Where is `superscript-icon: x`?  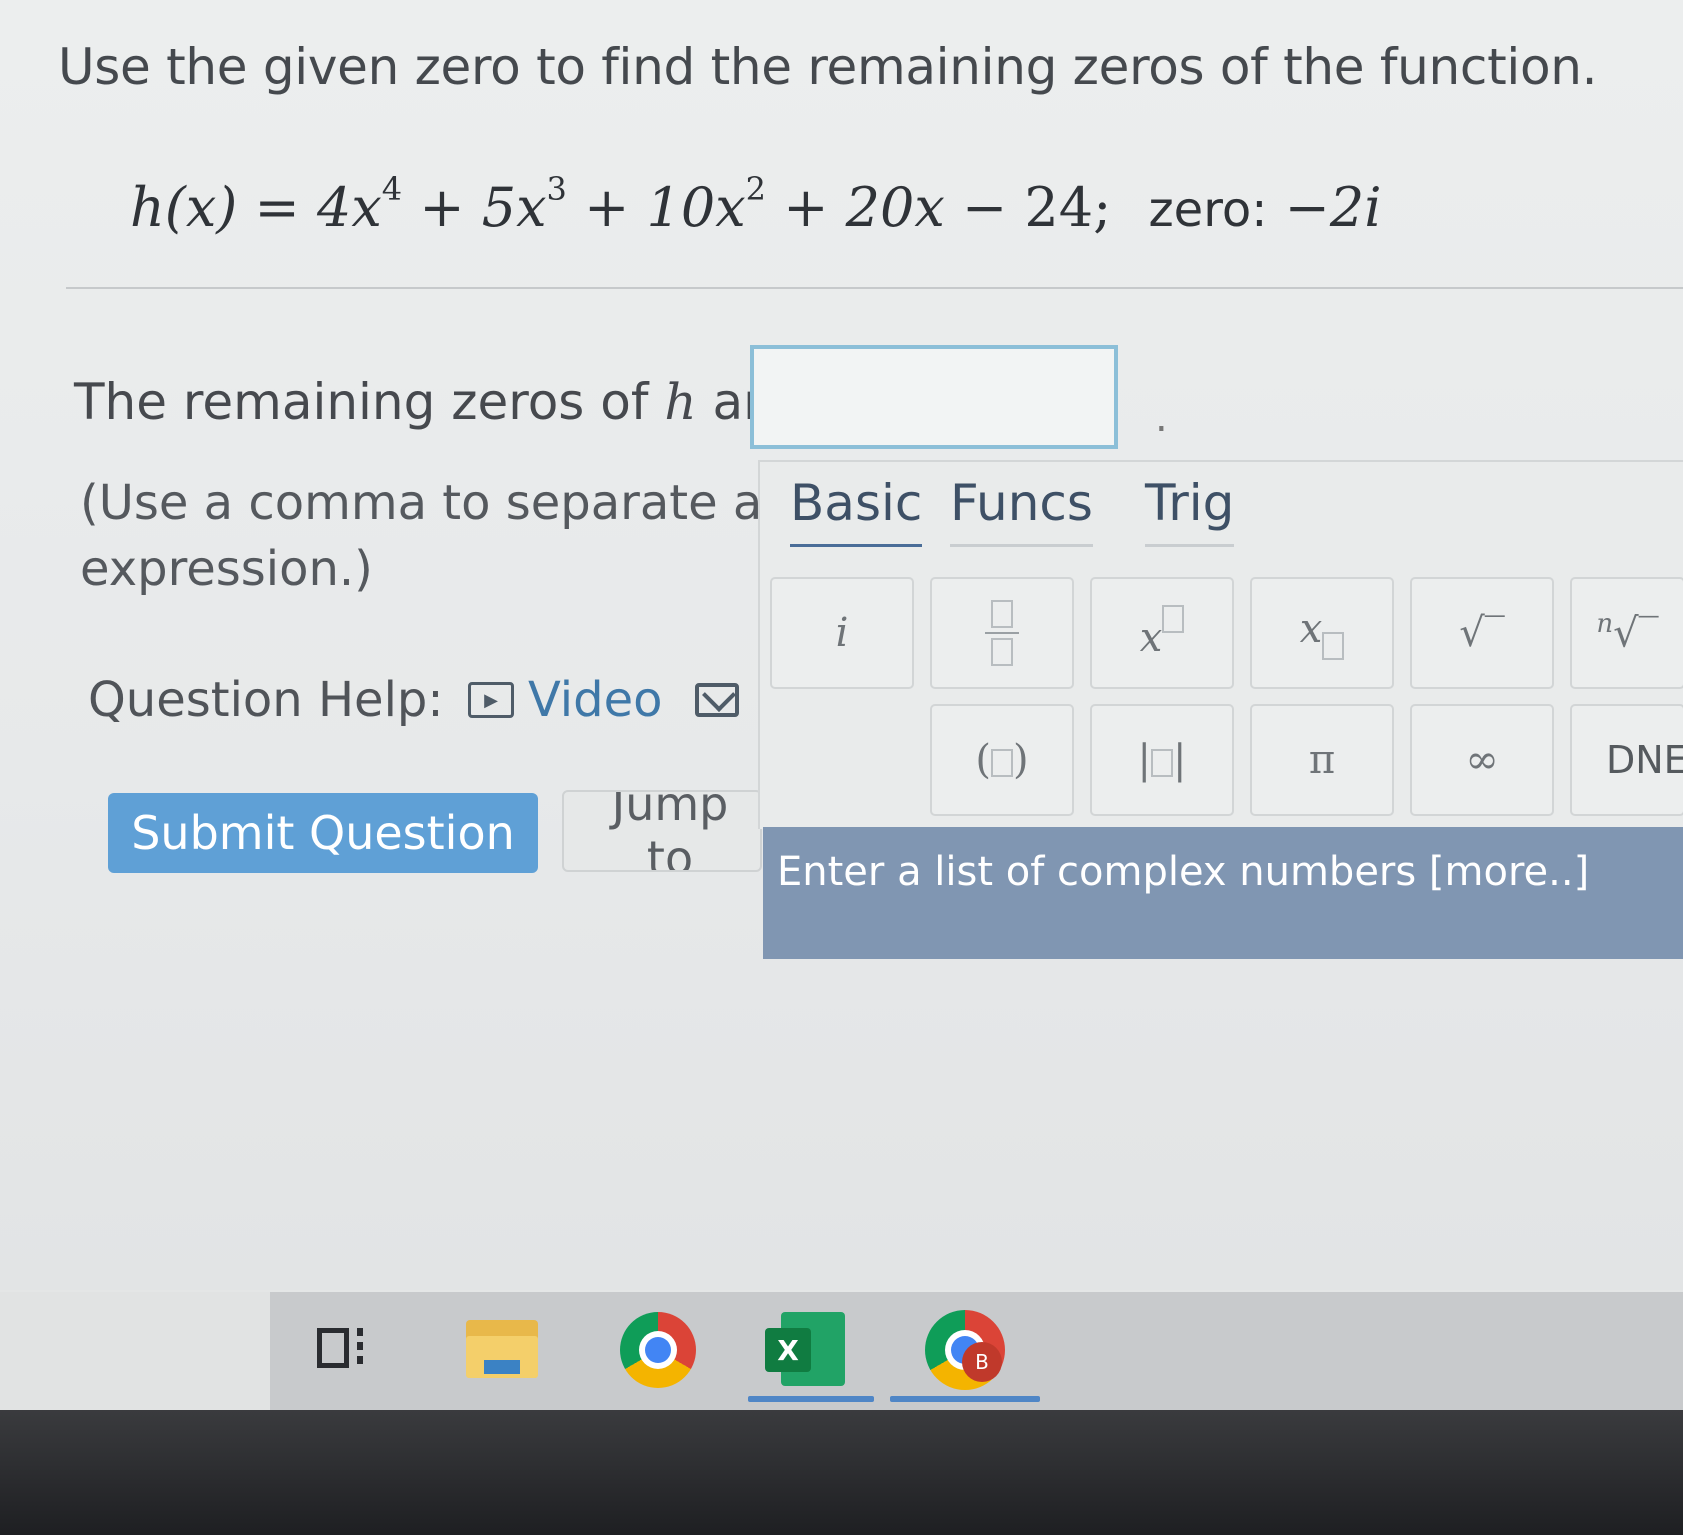
superscript-icon: x is located at coordinates (1162, 633).